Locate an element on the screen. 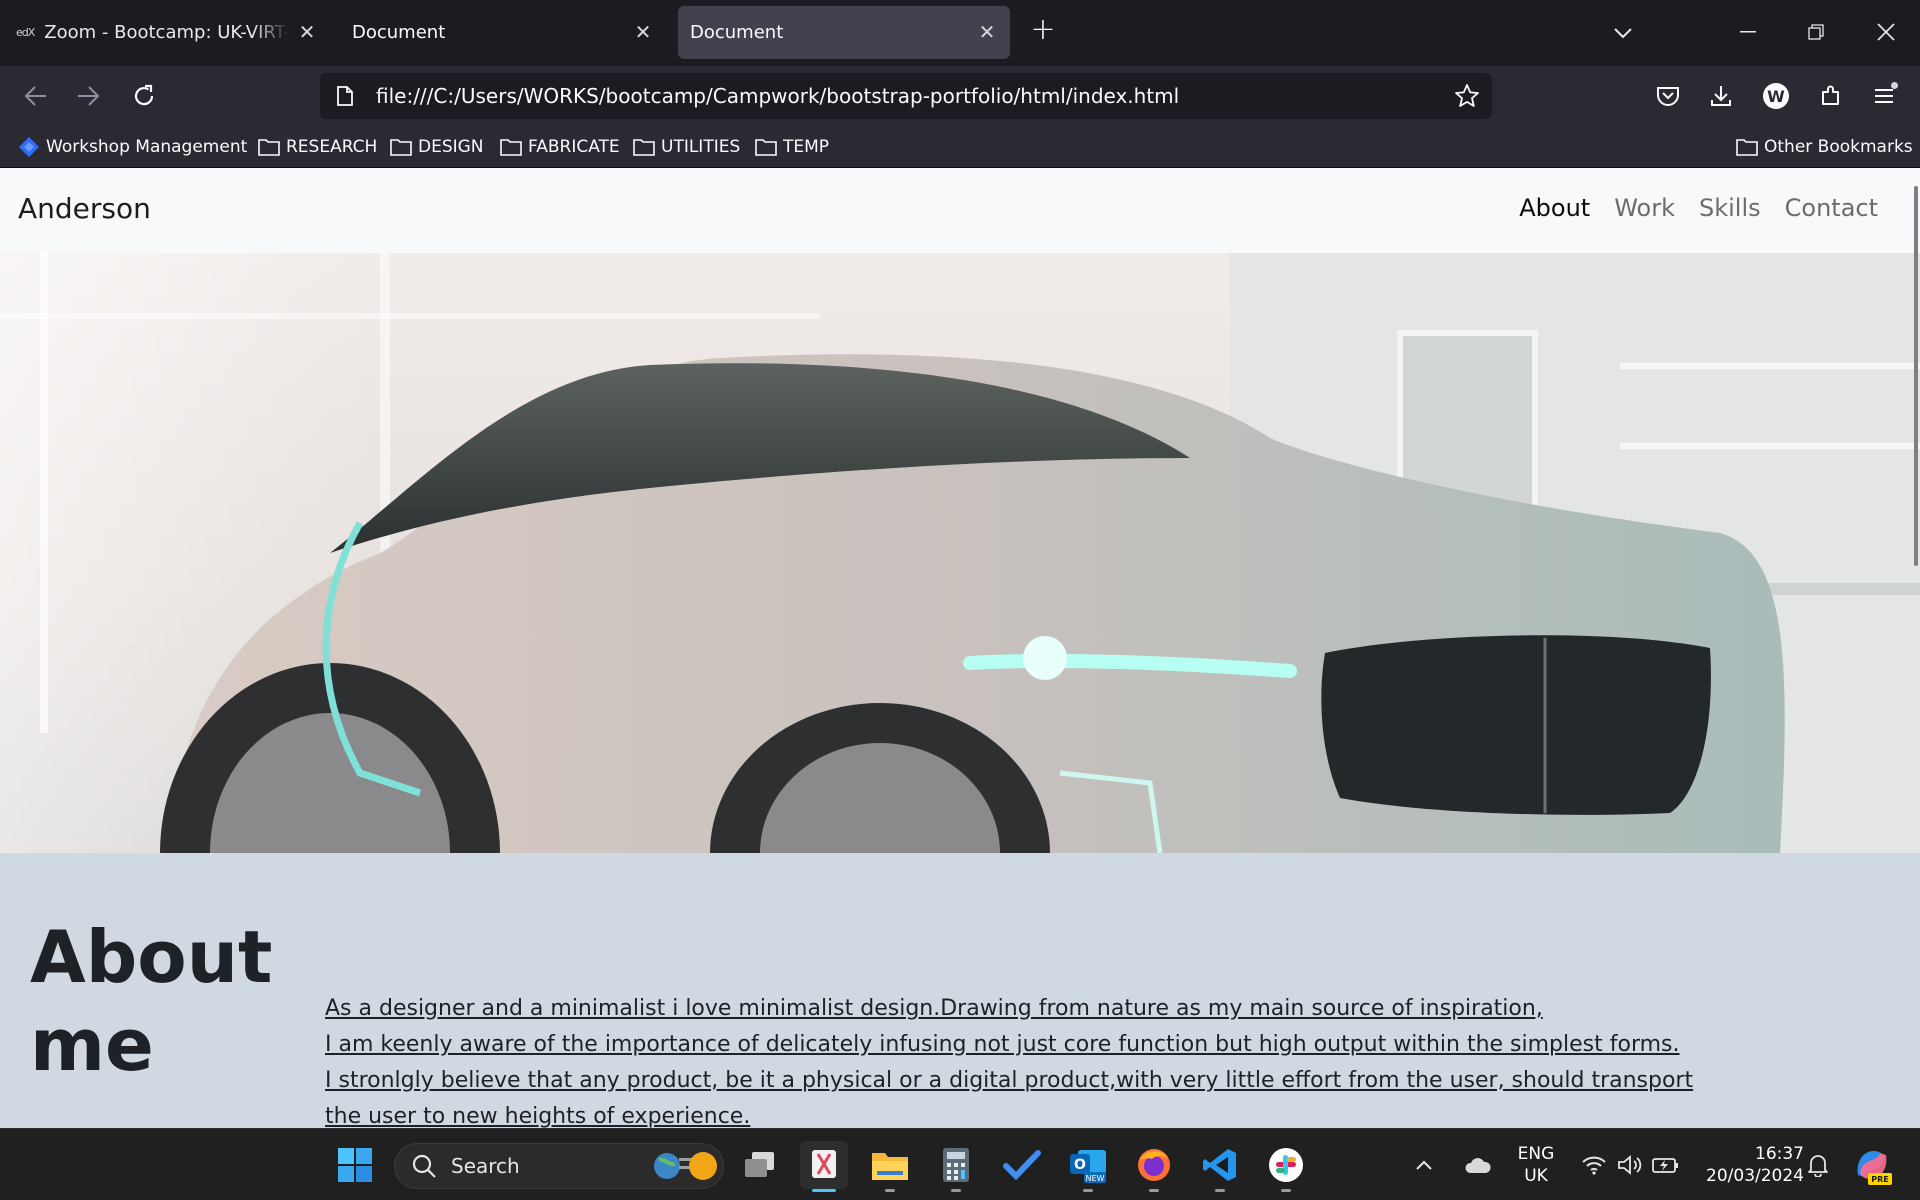  edx-favicon-icon: edX is located at coordinates (25, 32).